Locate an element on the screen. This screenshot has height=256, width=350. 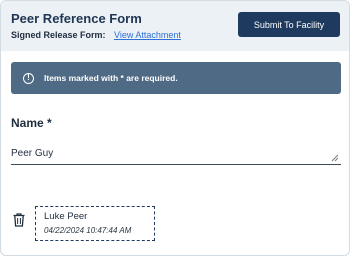
trash-icon is located at coordinates (19, 220).